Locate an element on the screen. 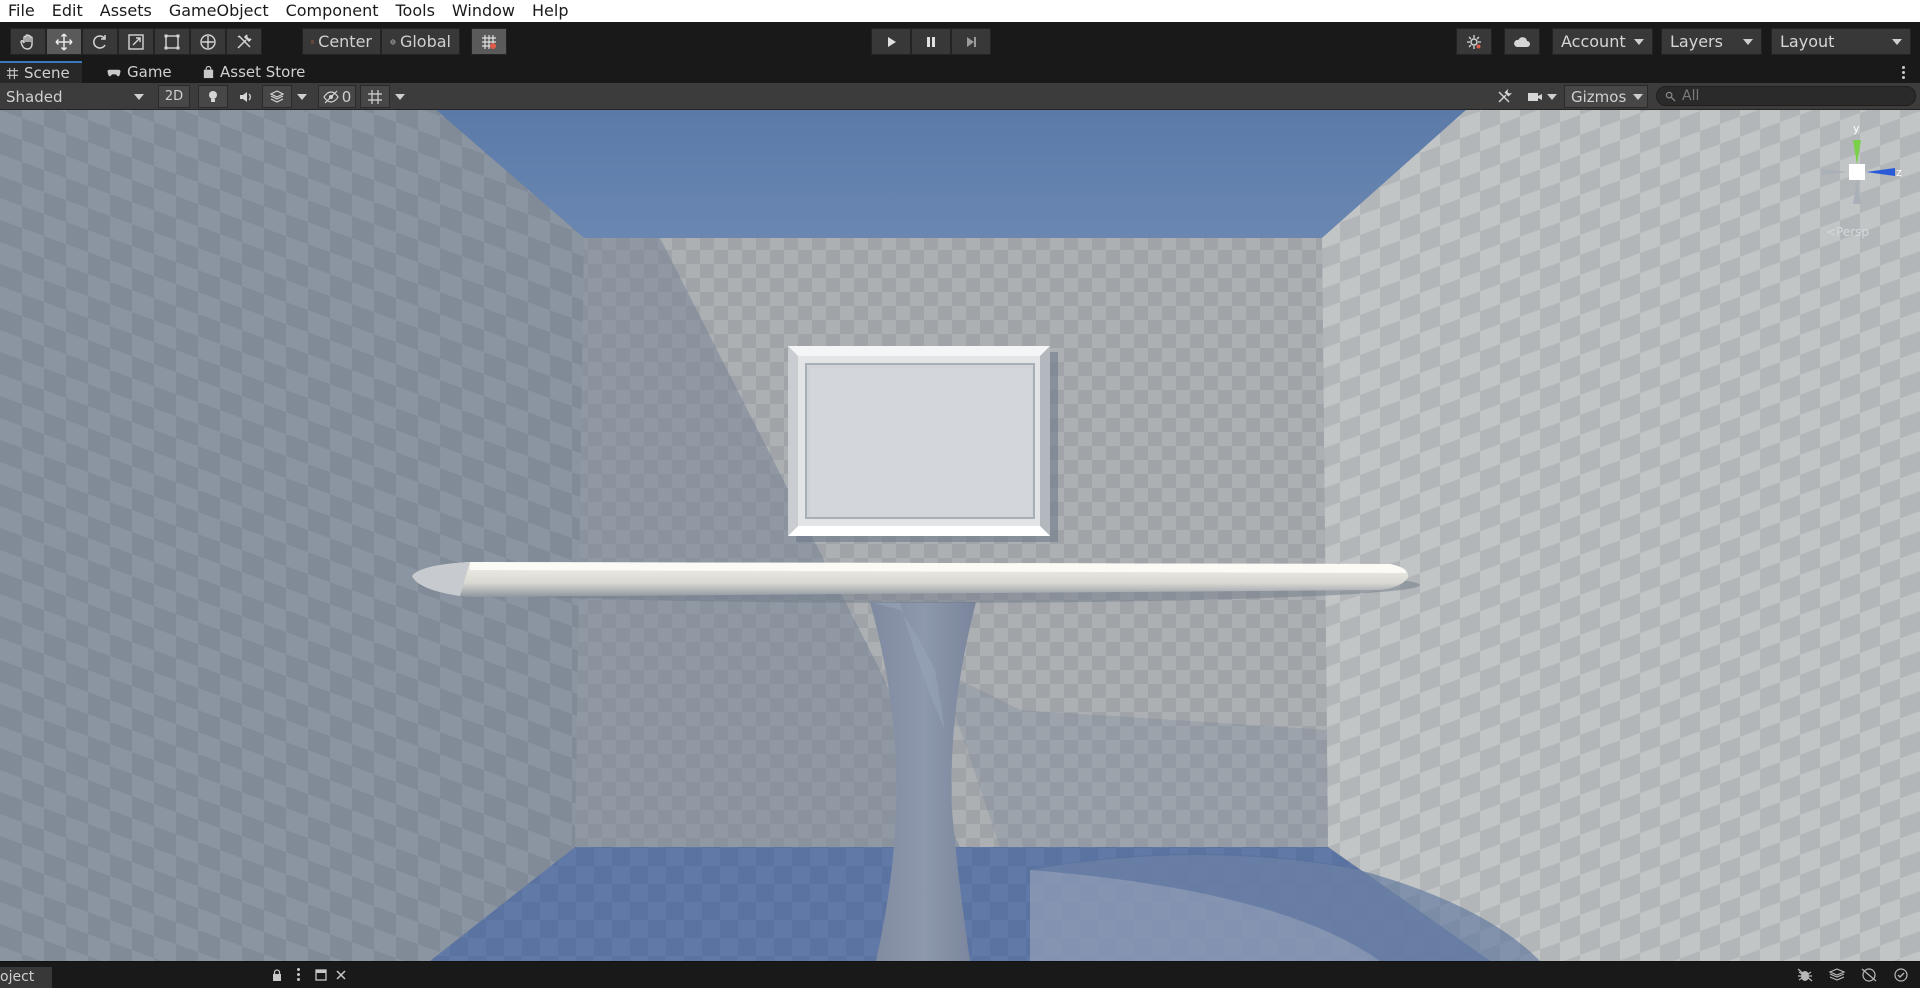 Image resolution: width=1920 pixels, height=988 pixels. layers-dropdown: Layers is located at coordinates (1711, 41).